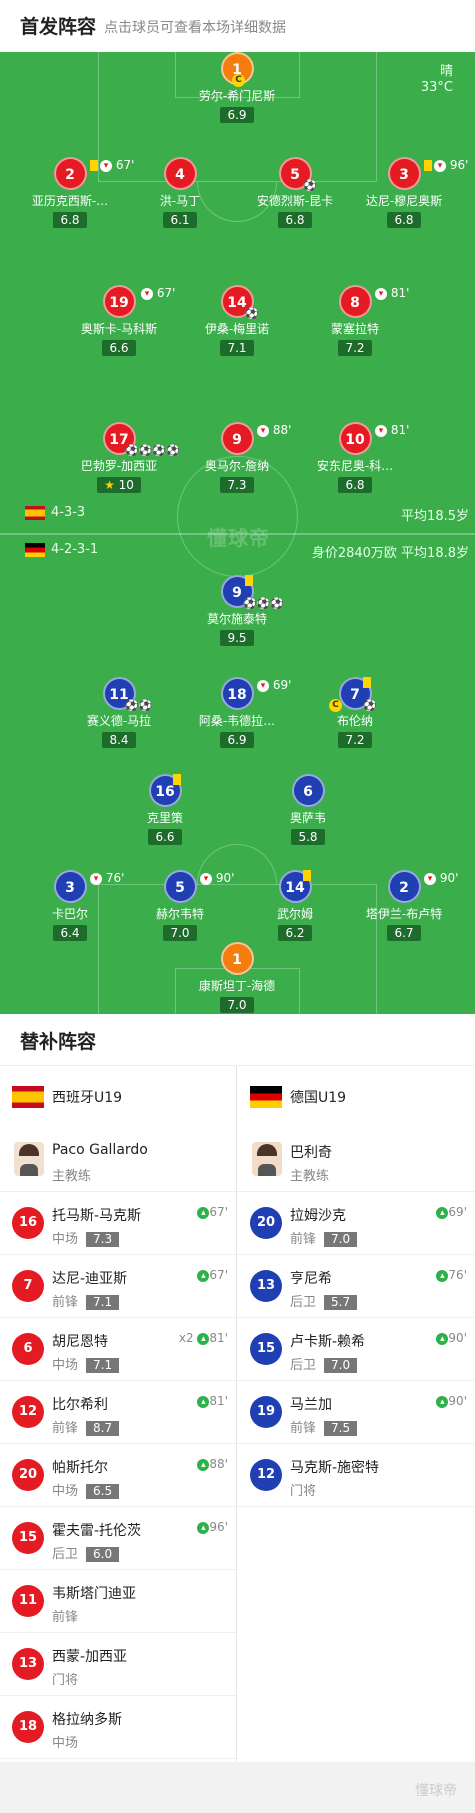 The width and height of the screenshot is (475, 1813). I want to click on player-rating: 7.2, so click(355, 740).